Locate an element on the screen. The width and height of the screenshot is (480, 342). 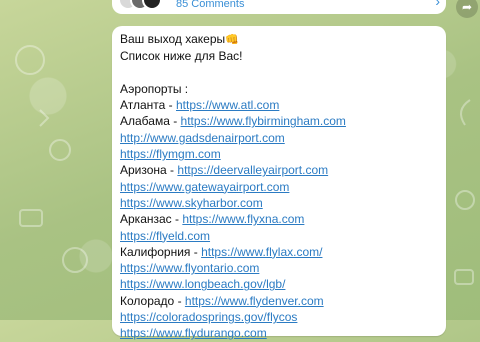
airport-link: https://www.flydurango.com is located at coordinates (193, 333).